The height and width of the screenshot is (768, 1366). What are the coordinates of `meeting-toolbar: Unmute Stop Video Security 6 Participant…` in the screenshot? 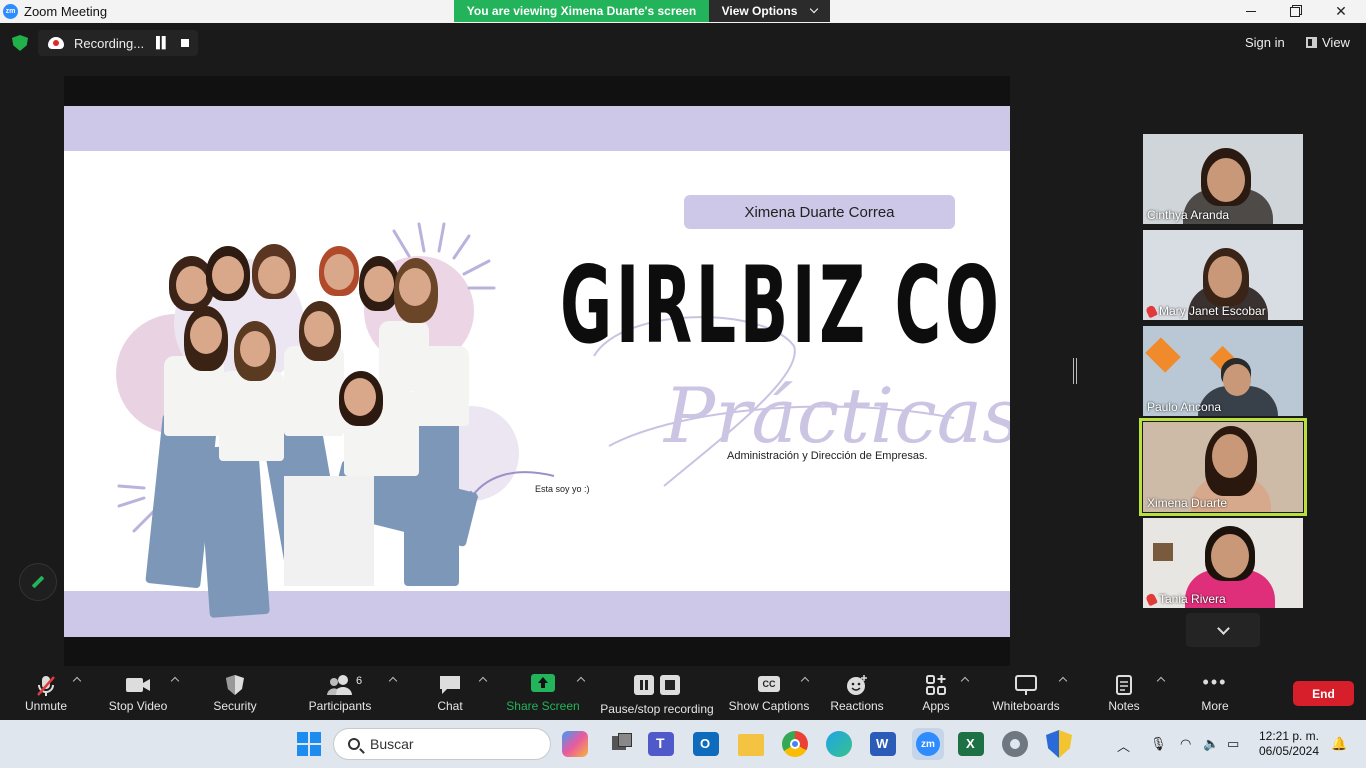 It's located at (683, 693).